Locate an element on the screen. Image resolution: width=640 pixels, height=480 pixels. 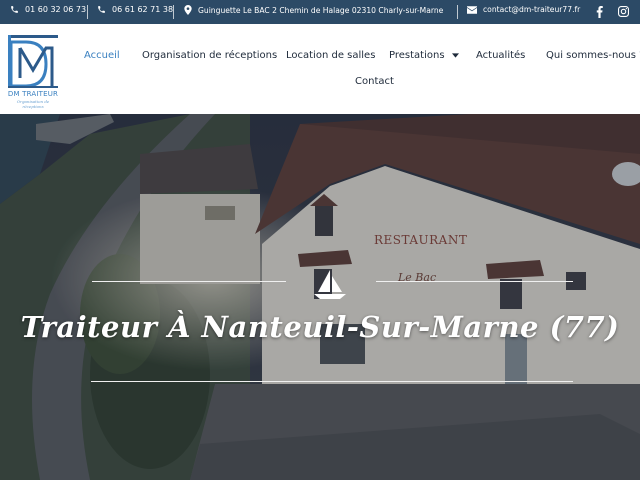
email: contact@dm-traiteur77.fr is located at coordinates (523, 9).